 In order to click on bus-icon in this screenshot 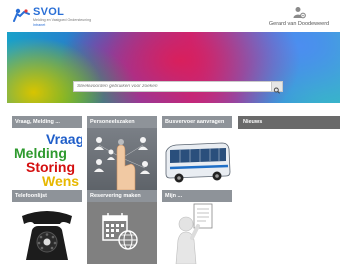, I will do `click(198, 162)`.